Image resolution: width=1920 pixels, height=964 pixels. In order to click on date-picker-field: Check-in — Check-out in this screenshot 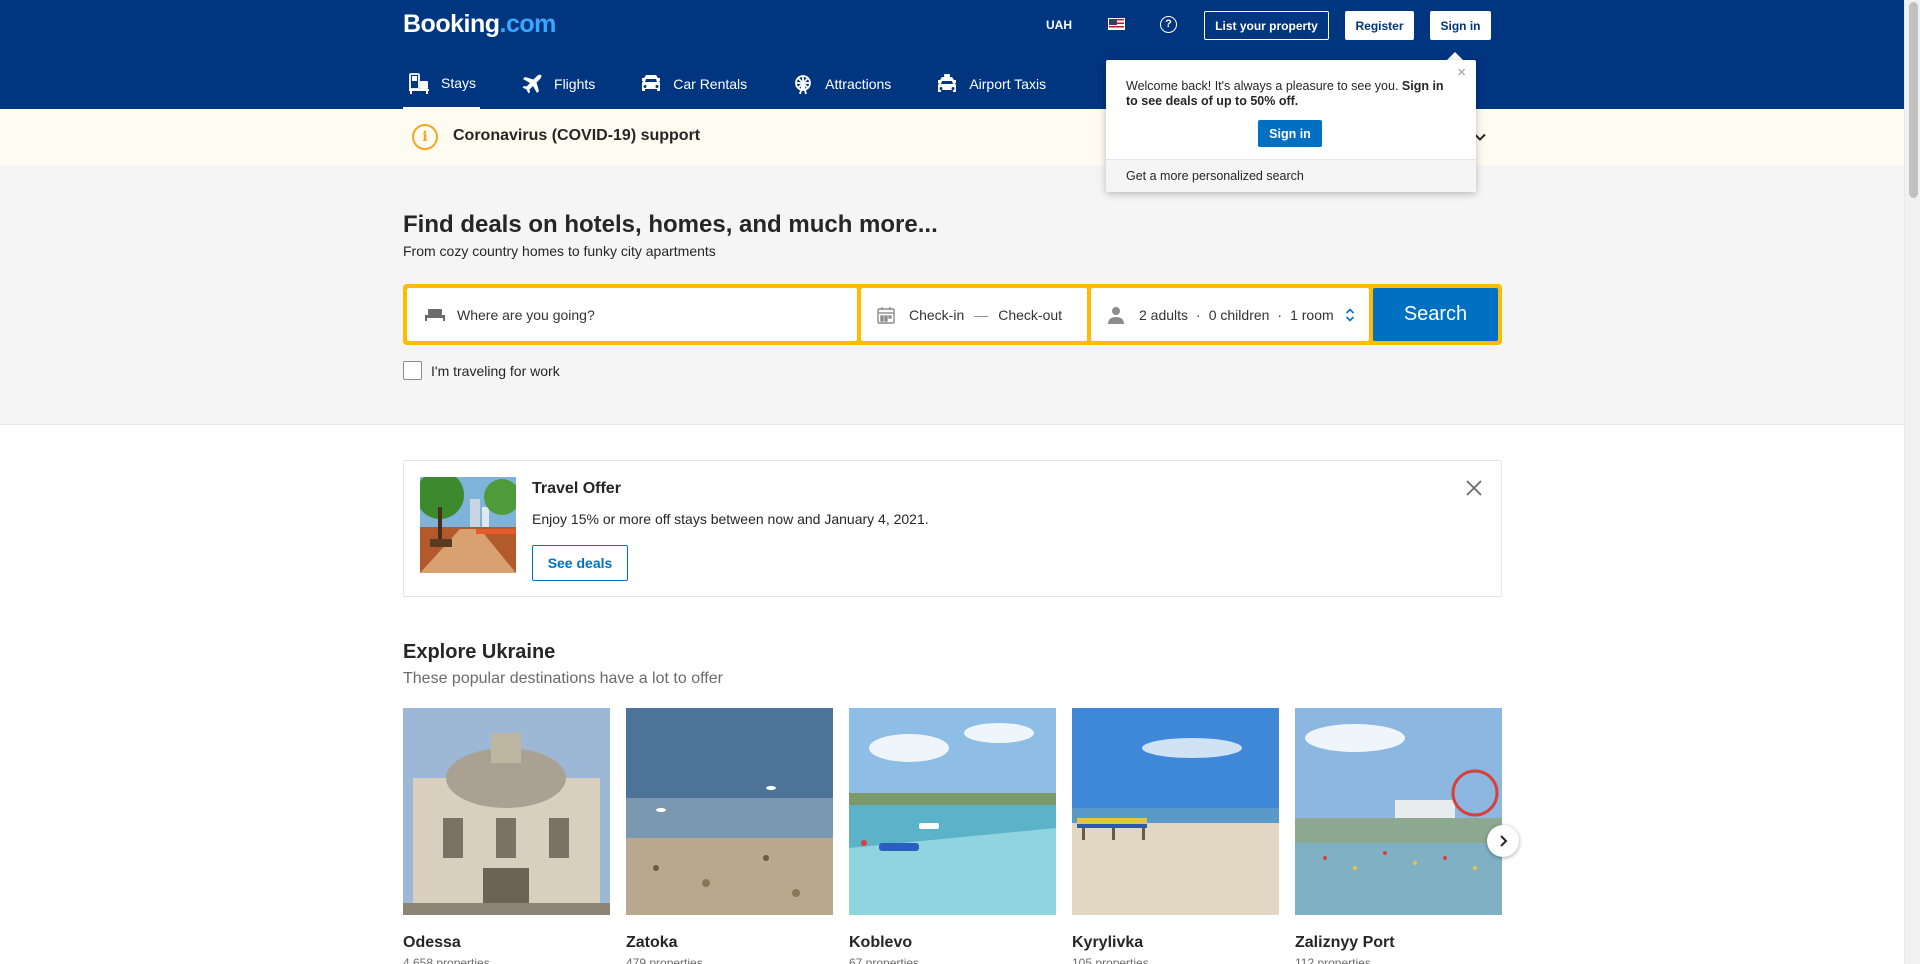, I will do `click(974, 314)`.